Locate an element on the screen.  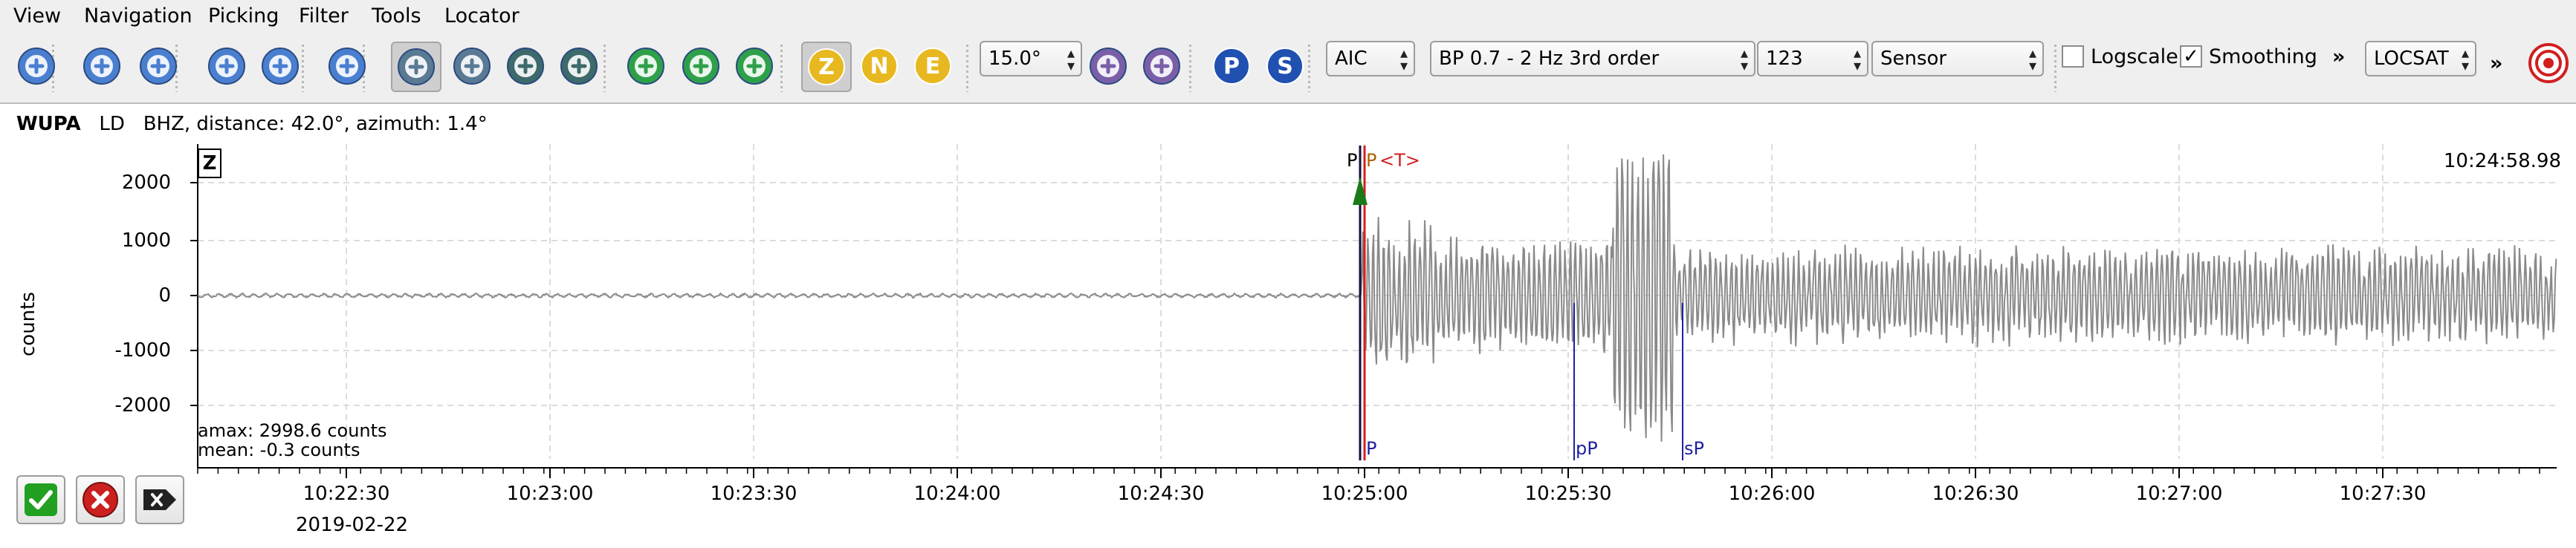
svg-text: N is located at coordinates (879, 66).